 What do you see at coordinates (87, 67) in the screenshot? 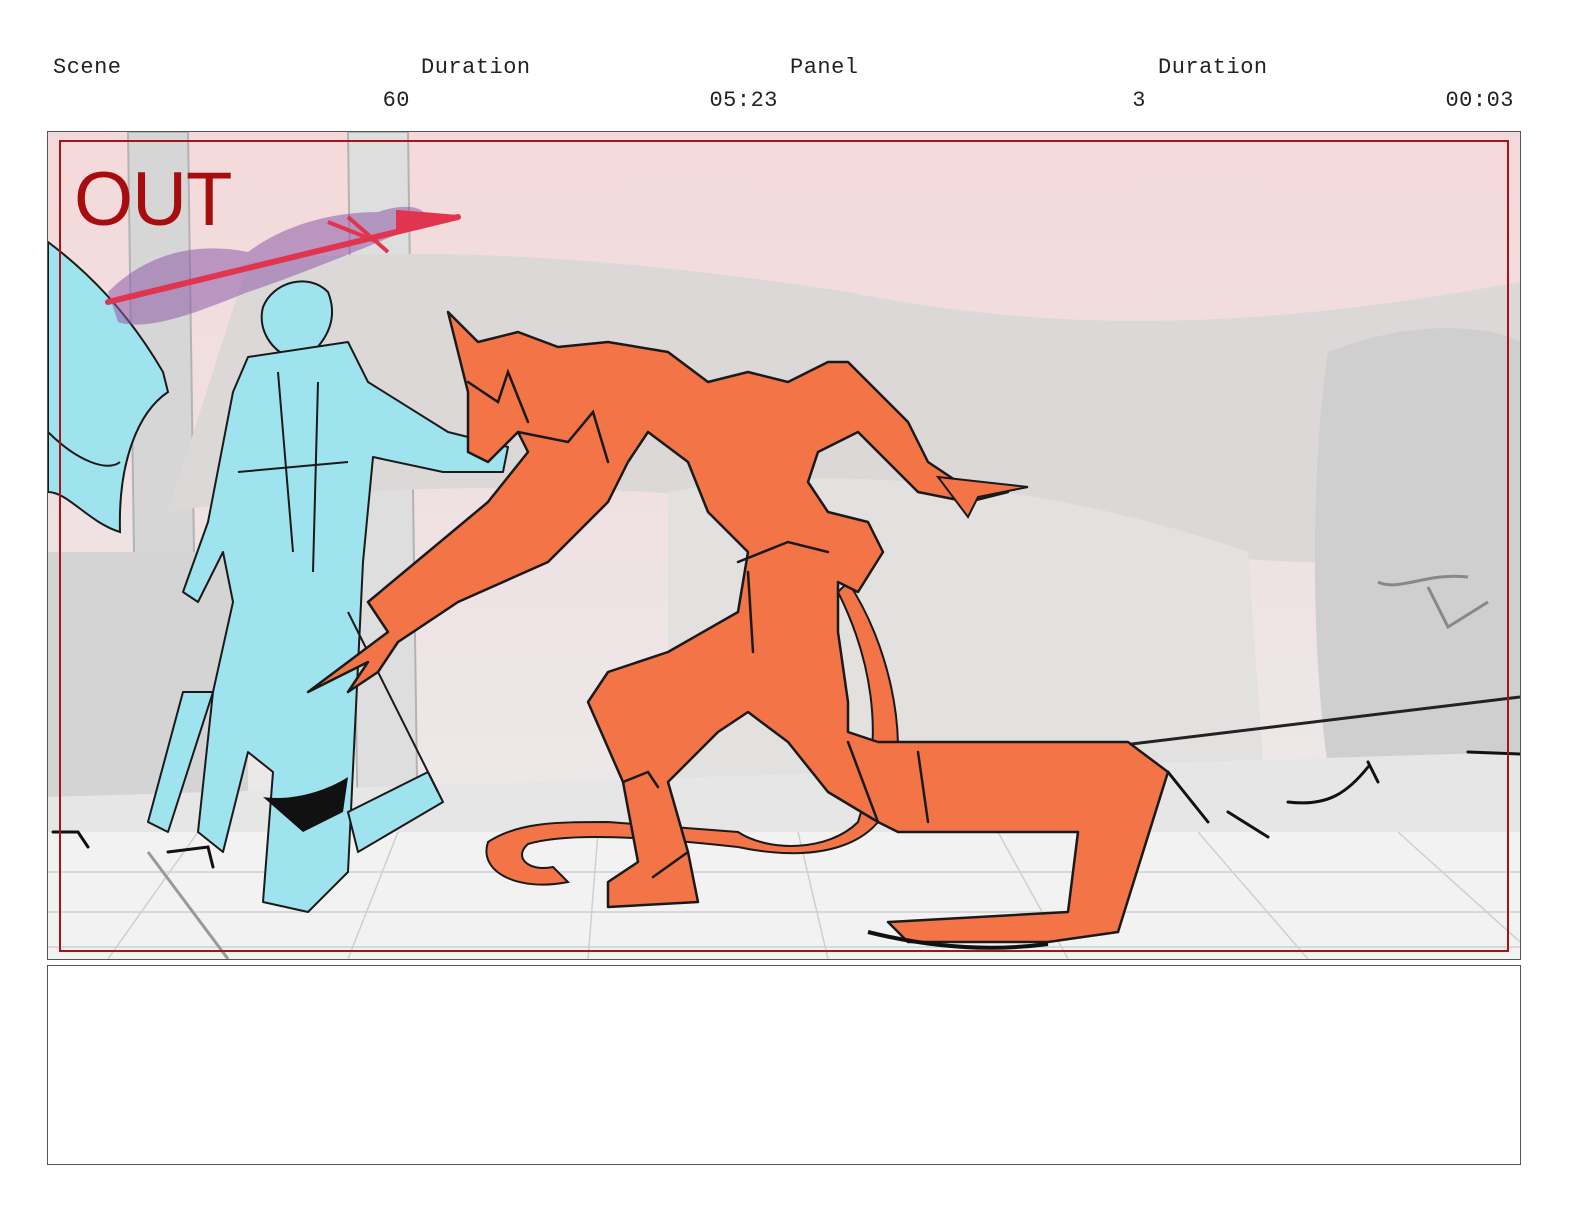
I see `scene-label: Scene` at bounding box center [87, 67].